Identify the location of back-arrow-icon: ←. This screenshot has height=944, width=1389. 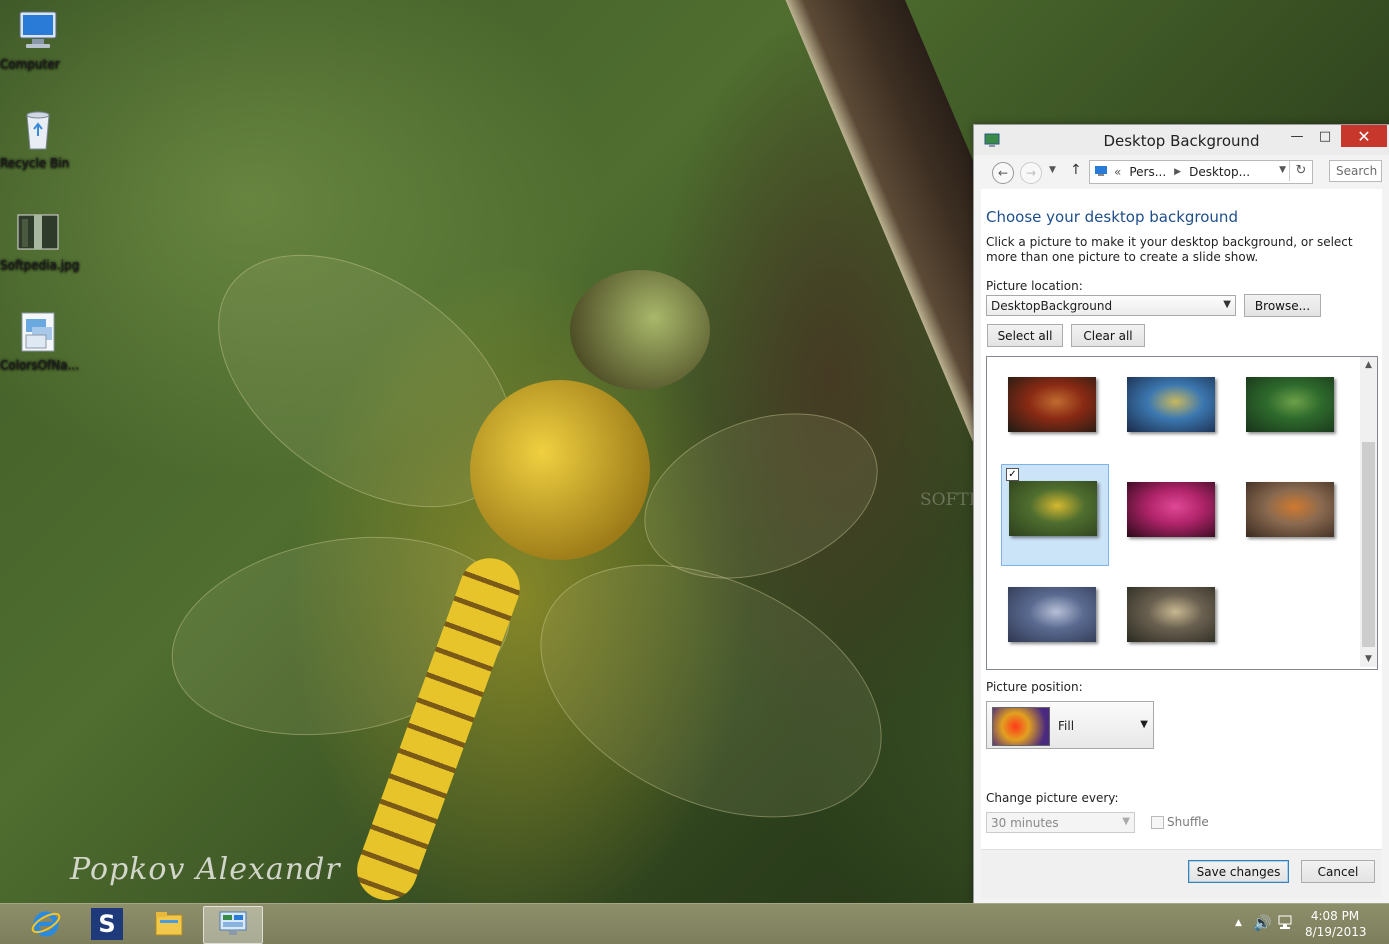
(1003, 173).